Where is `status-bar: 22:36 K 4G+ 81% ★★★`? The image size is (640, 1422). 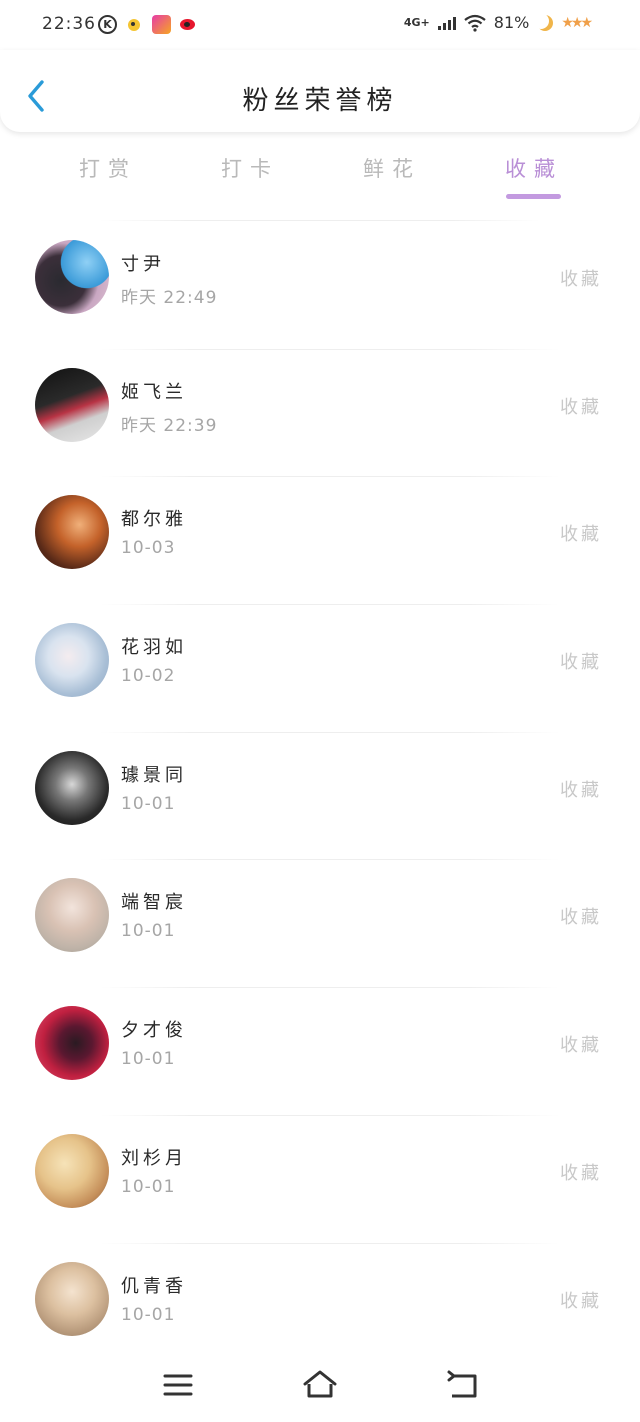 status-bar: 22:36 K 4G+ 81% ★★★ is located at coordinates (320, 25).